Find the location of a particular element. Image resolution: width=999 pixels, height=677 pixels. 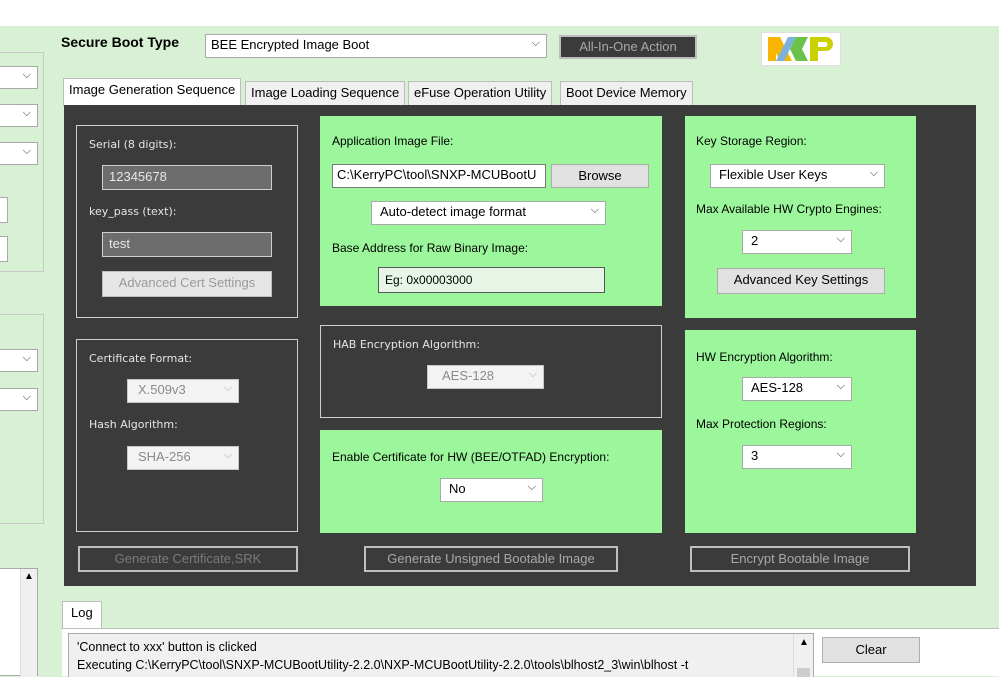

cert-format-label: Certificate Format: is located at coordinates (141, 358).